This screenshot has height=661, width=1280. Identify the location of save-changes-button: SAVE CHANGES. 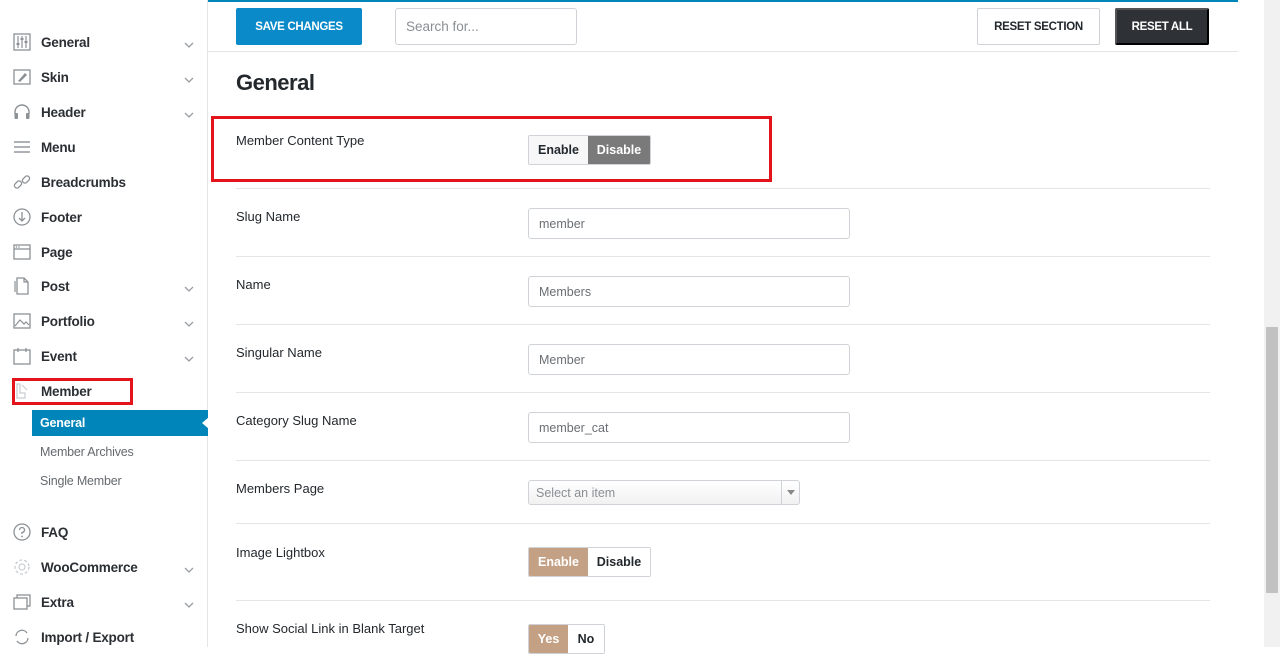
(299, 26).